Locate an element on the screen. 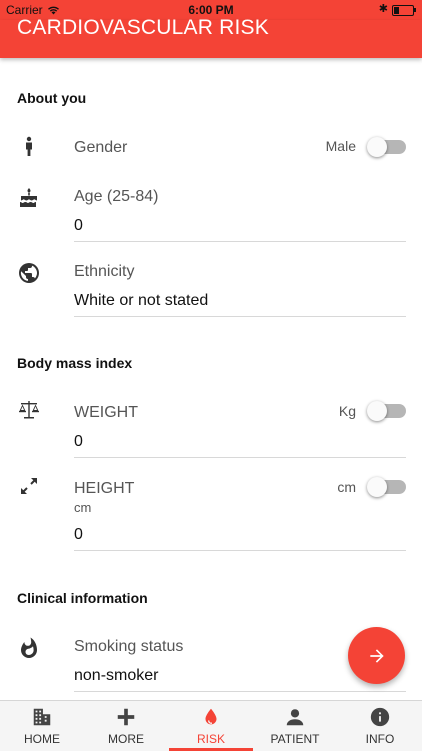 Image resolution: width=422 pixels, height=751 pixels. globe-icon is located at coordinates (29, 273).